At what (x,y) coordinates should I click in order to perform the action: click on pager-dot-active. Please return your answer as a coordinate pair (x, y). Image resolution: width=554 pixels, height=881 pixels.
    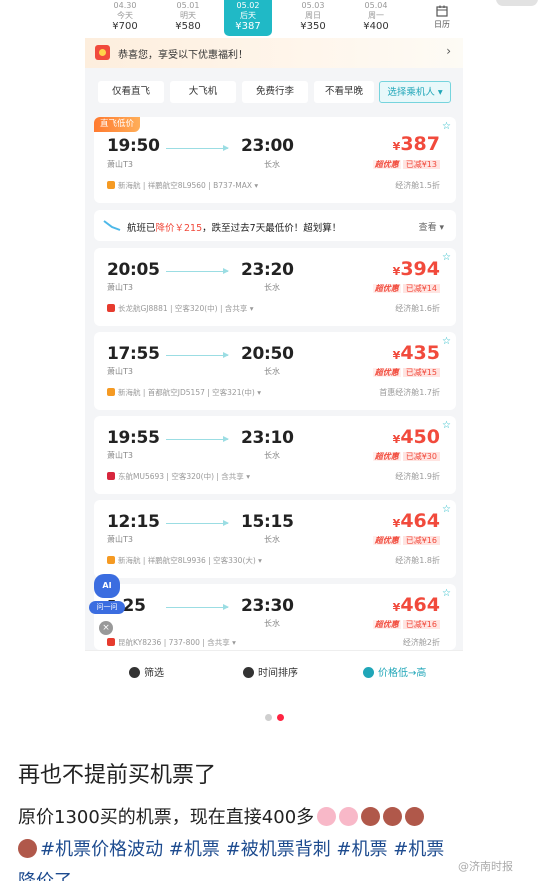
    Looking at the image, I should click on (280, 717).